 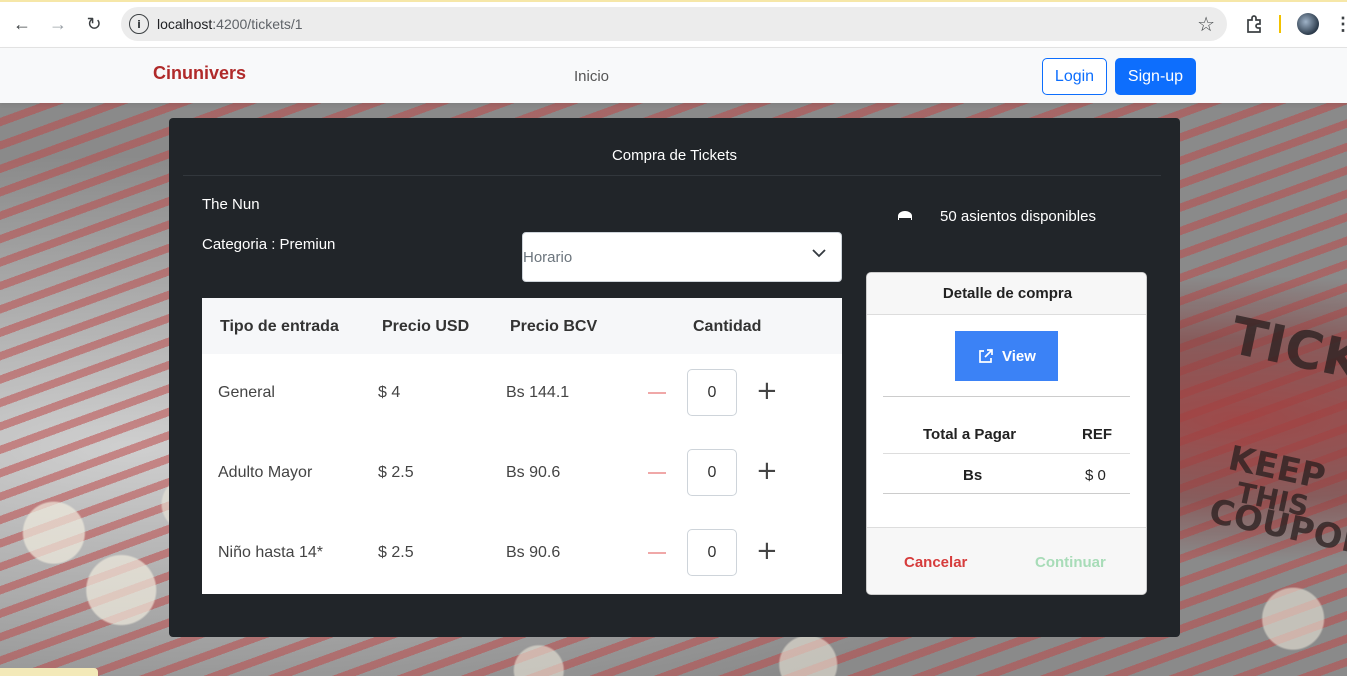 I want to click on forward-icon: →, so click(x=58, y=24).